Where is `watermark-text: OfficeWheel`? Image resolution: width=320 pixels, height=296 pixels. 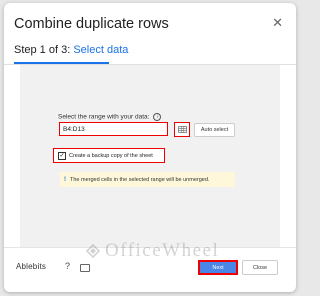
watermark-text: OfficeWheel is located at coordinates (162, 250).